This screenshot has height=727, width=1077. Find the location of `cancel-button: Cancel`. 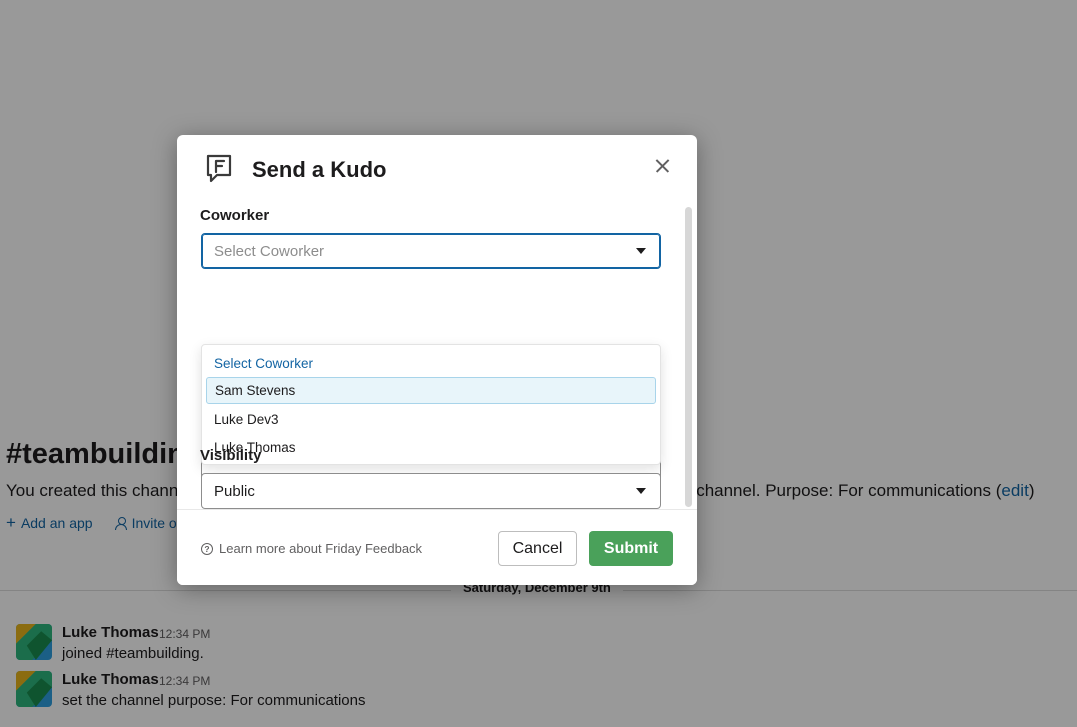

cancel-button: Cancel is located at coordinates (537, 548).